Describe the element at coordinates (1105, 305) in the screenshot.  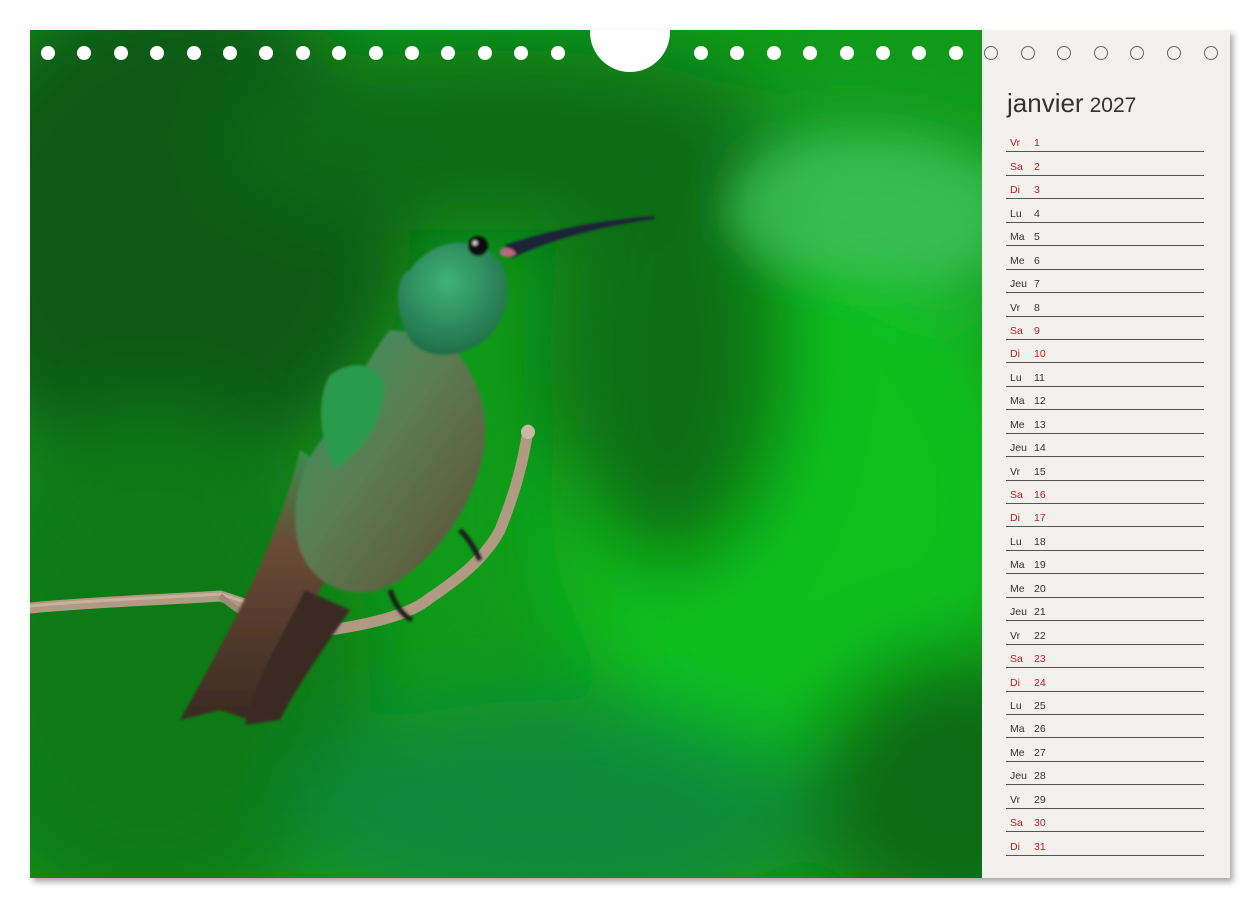
I see `day-row: Vr 8` at that location.